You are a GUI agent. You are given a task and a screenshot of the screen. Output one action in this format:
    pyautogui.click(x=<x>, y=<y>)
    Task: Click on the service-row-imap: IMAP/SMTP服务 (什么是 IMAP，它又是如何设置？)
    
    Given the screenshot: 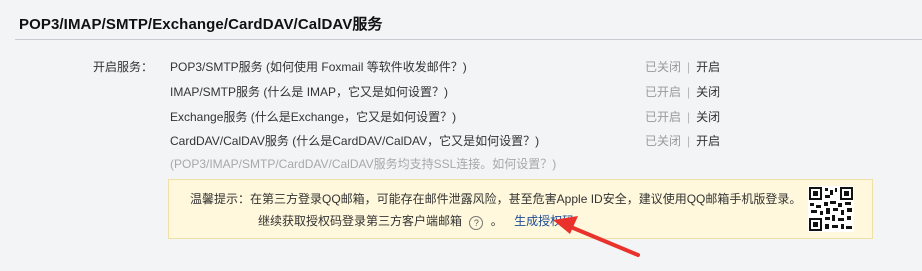 What is the action you would take?
    pyautogui.click(x=309, y=91)
    